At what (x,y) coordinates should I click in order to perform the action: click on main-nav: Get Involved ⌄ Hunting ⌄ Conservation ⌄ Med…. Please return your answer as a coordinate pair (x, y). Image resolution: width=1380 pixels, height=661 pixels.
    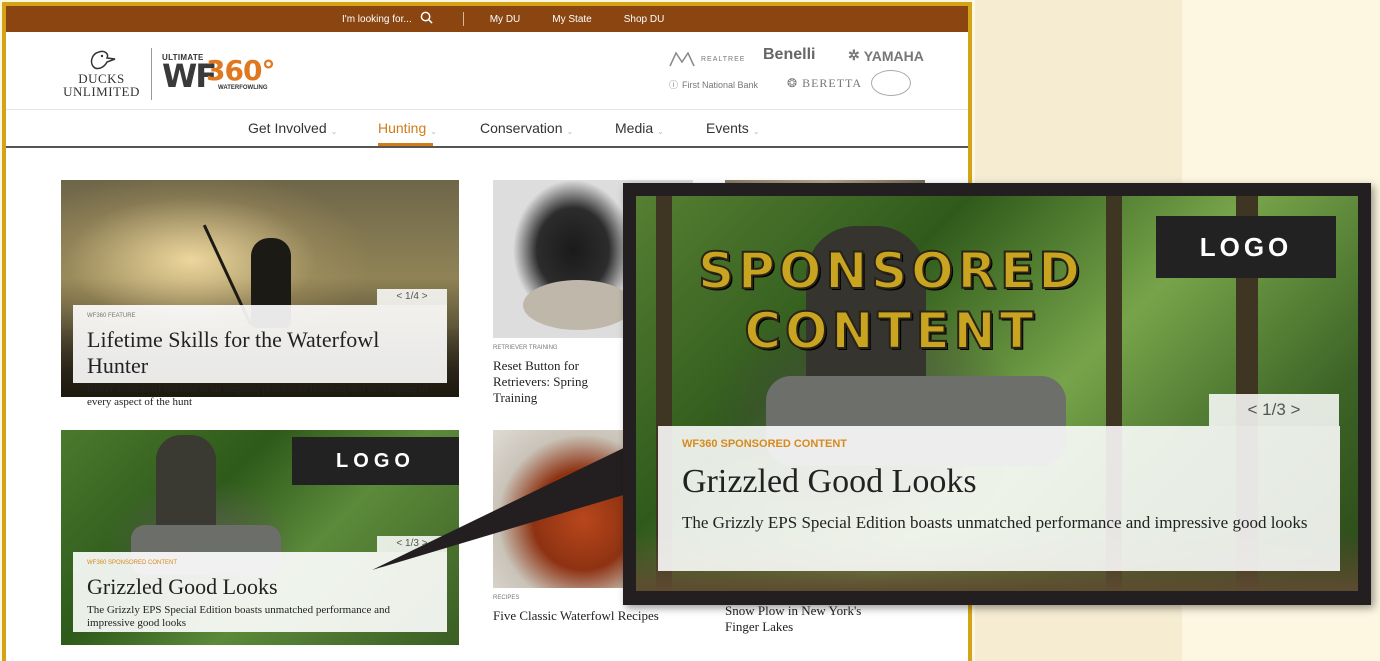
    Looking at the image, I should click on (487, 129).